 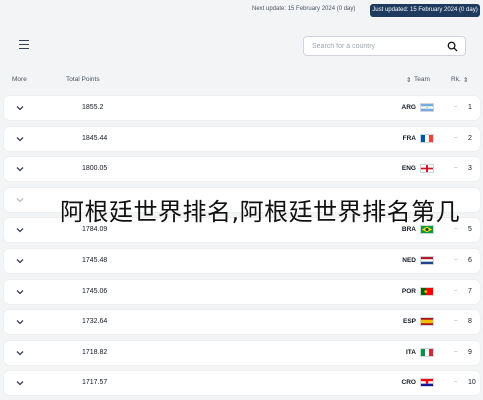 What do you see at coordinates (242, 261) in the screenshot?
I see `table-row: 1745.48 NED – 6` at bounding box center [242, 261].